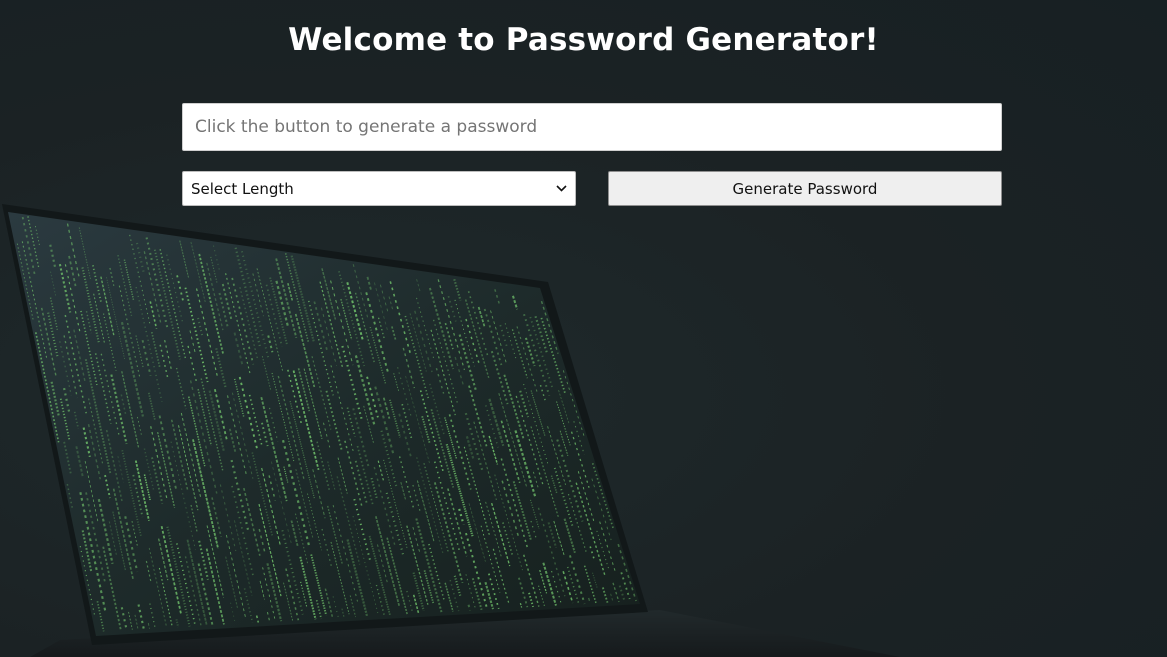 The height and width of the screenshot is (657, 1167). Describe the element at coordinates (583, 40) in the screenshot. I see `page-title: Welcome to Password Generator!` at that location.